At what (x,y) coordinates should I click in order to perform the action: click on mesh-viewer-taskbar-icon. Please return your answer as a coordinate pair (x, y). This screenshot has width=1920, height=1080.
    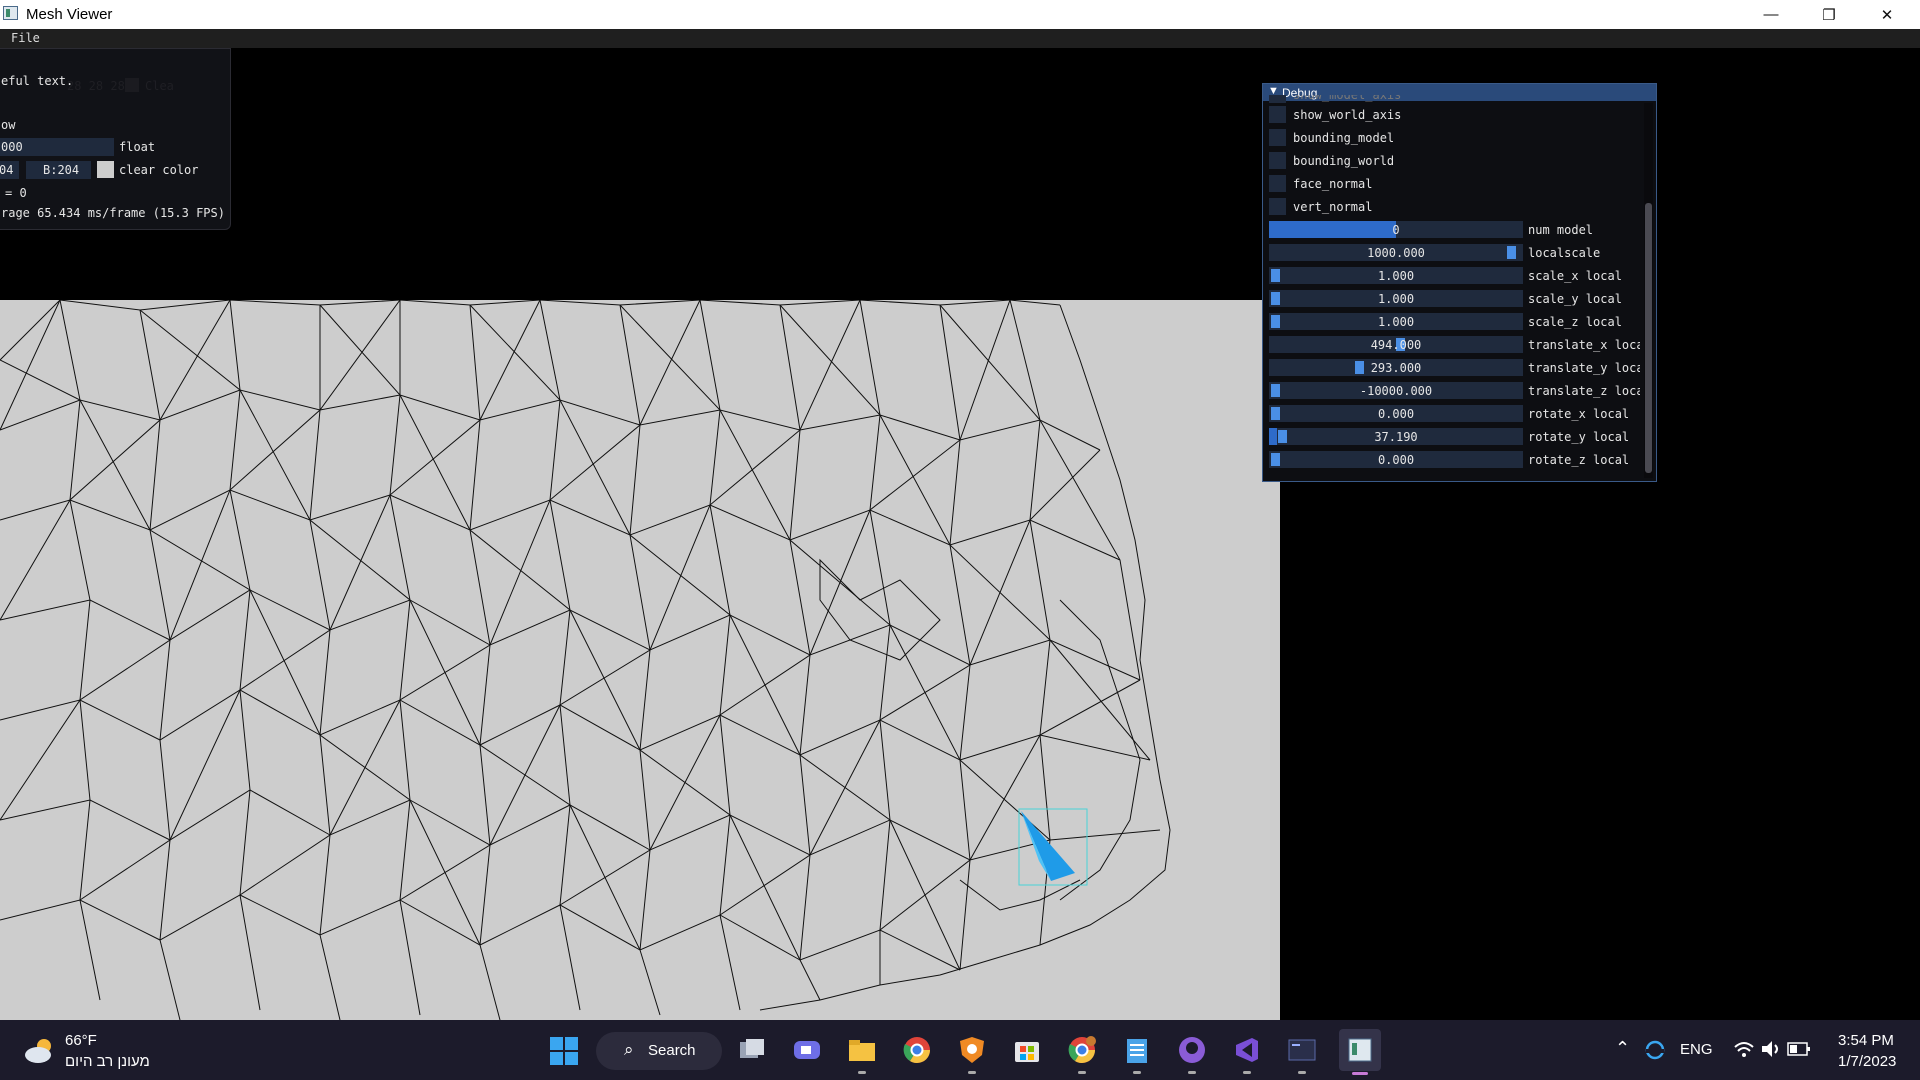
    Looking at the image, I should click on (1360, 1052).